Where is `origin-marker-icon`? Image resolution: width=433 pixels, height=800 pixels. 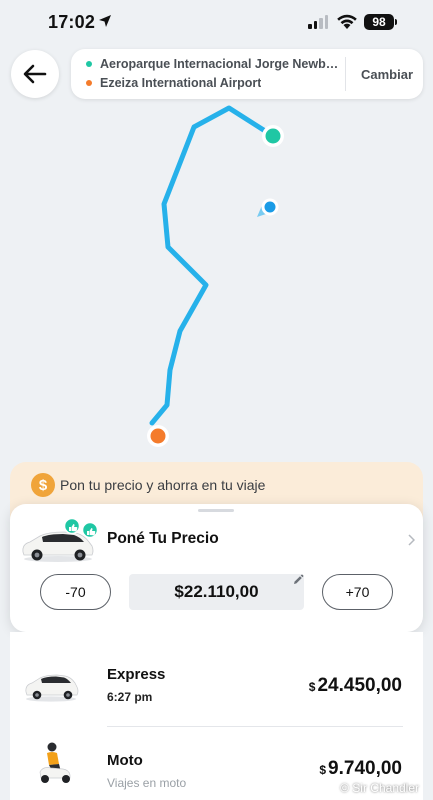
origin-marker-icon is located at coordinates (273, 136).